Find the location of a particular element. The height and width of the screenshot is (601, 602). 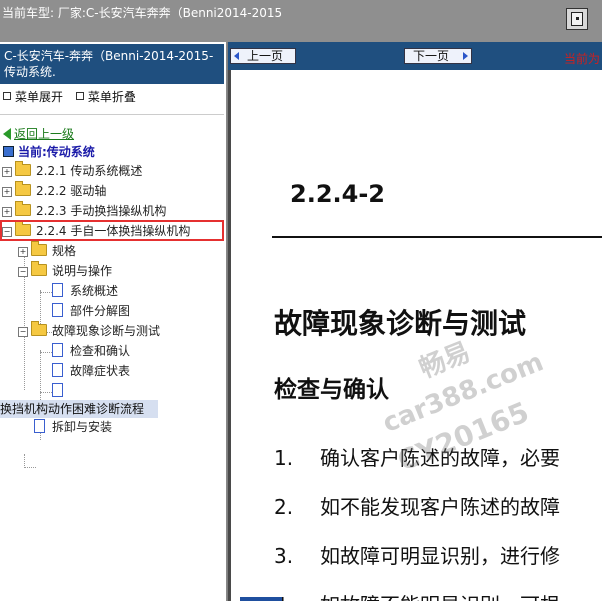

exit-door-icon is located at coordinates (577, 19).